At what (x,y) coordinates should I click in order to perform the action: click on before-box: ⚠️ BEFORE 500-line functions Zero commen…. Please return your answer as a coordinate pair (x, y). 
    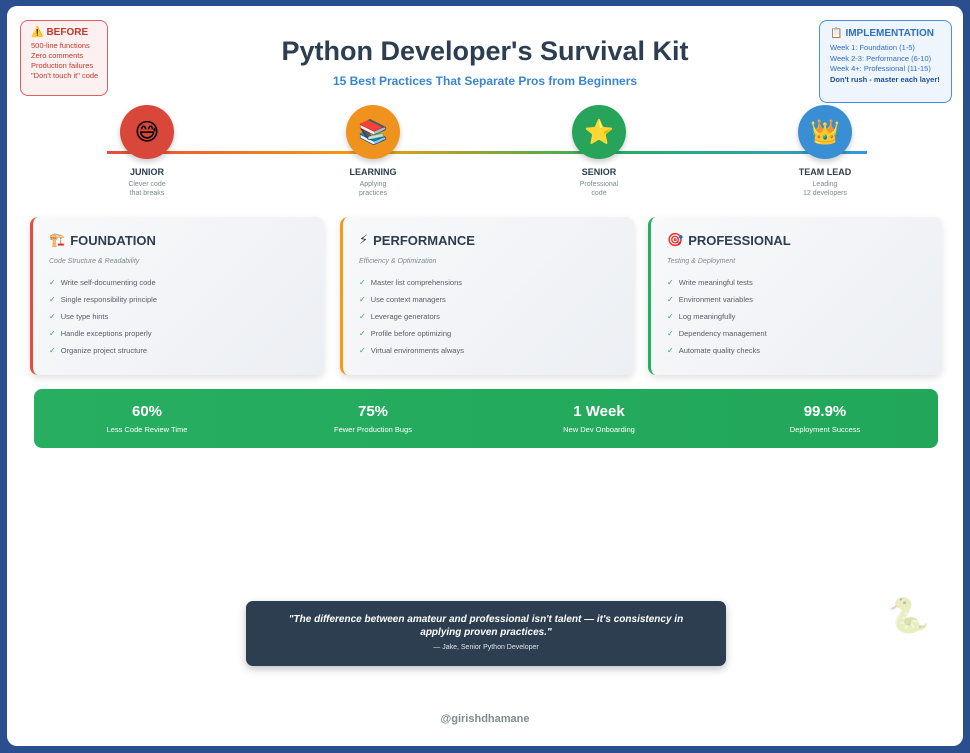
    Looking at the image, I should click on (64, 58).